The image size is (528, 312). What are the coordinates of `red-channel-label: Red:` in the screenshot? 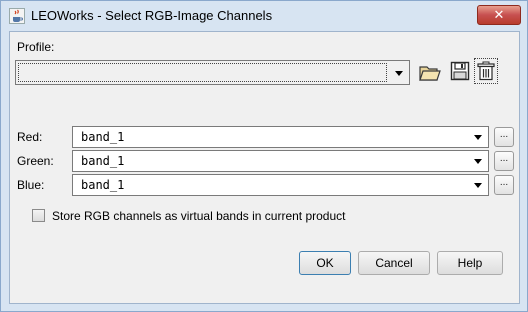 It's located at (30, 137).